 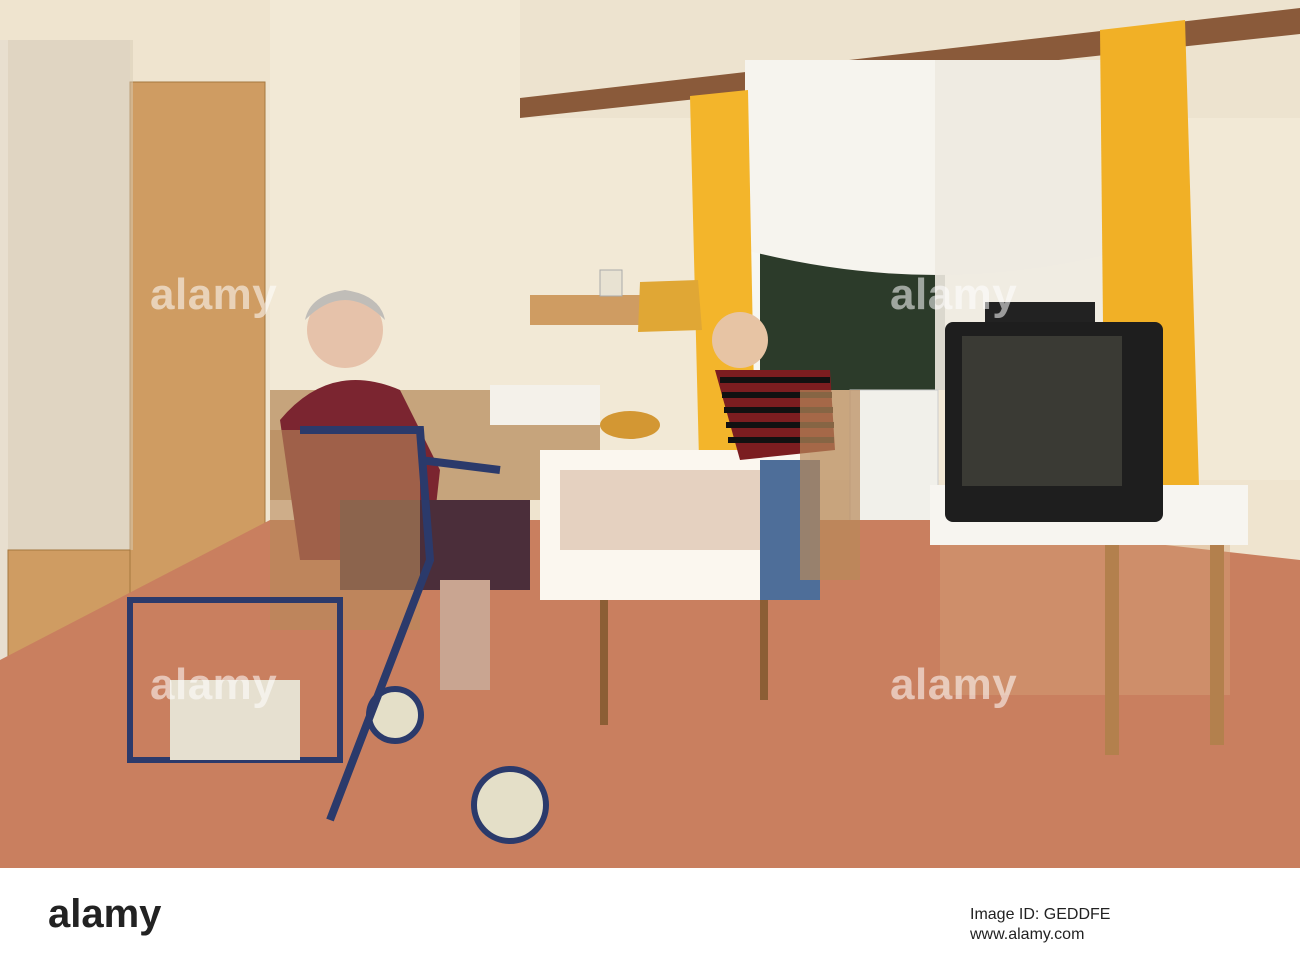 What do you see at coordinates (70, 295) in the screenshot?
I see `mirror-reflection` at bounding box center [70, 295].